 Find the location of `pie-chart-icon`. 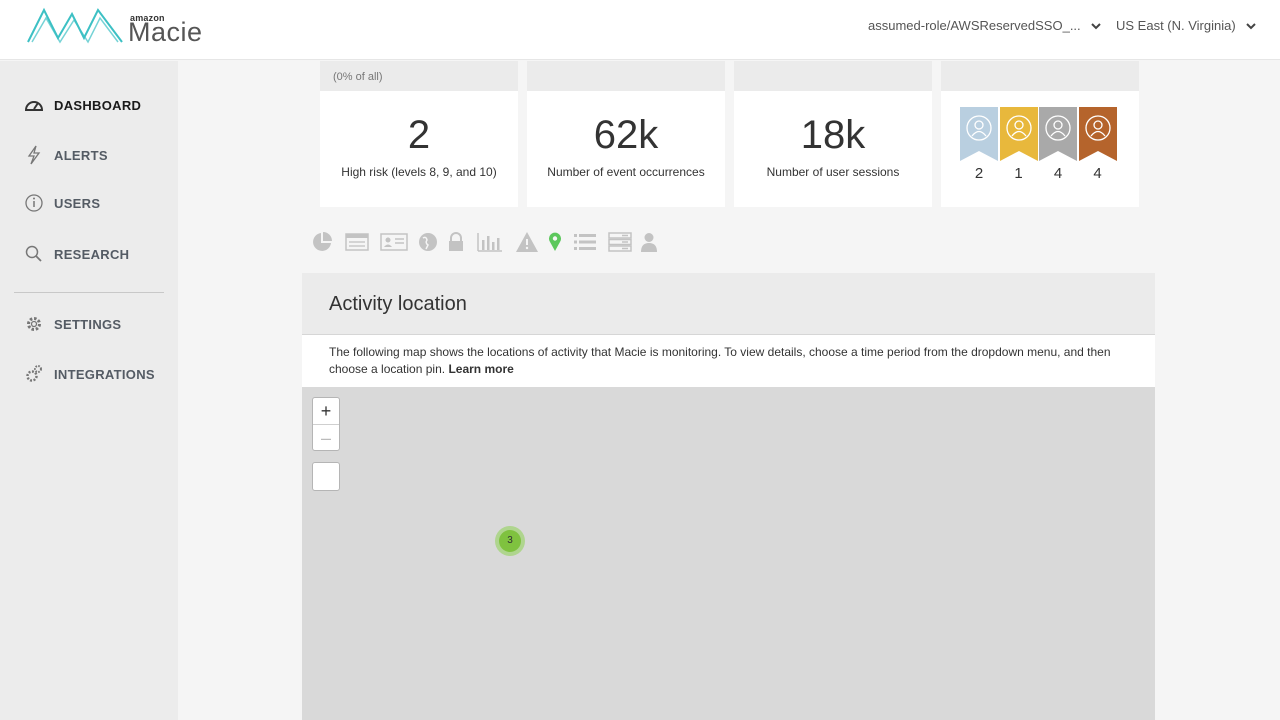

pie-chart-icon is located at coordinates (322, 242).